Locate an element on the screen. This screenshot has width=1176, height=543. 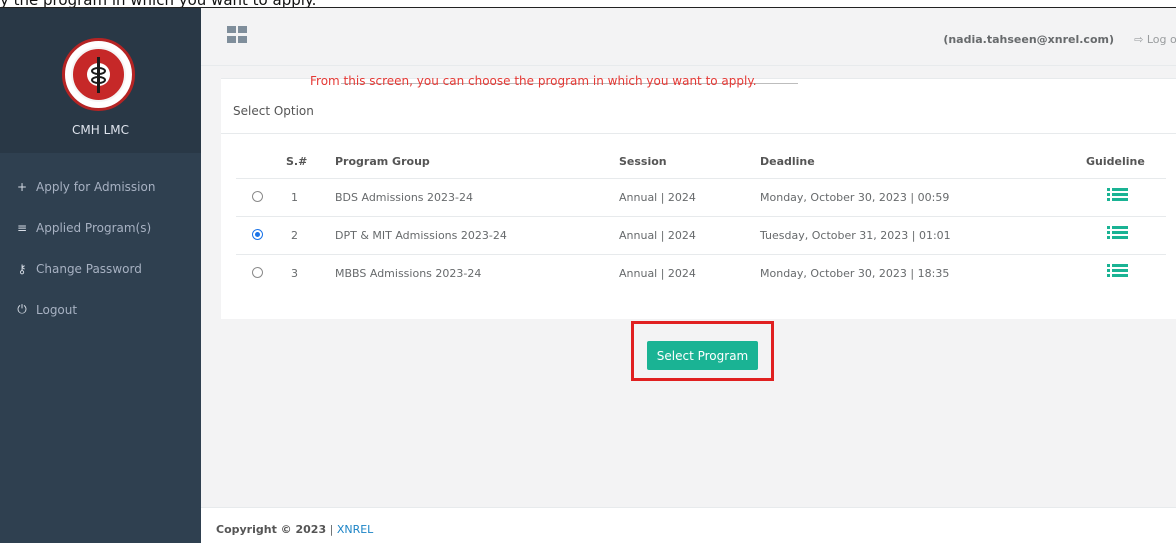
footer-company-link: XNREL is located at coordinates (355, 529).